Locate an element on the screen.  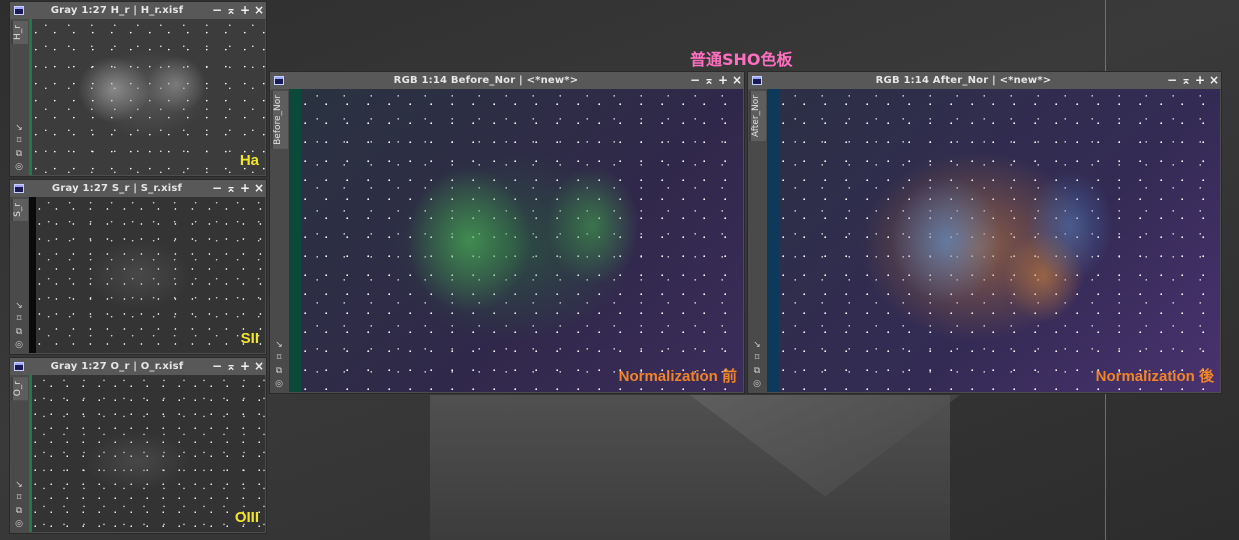
view-tab: O_r is located at coordinates (19, 389).